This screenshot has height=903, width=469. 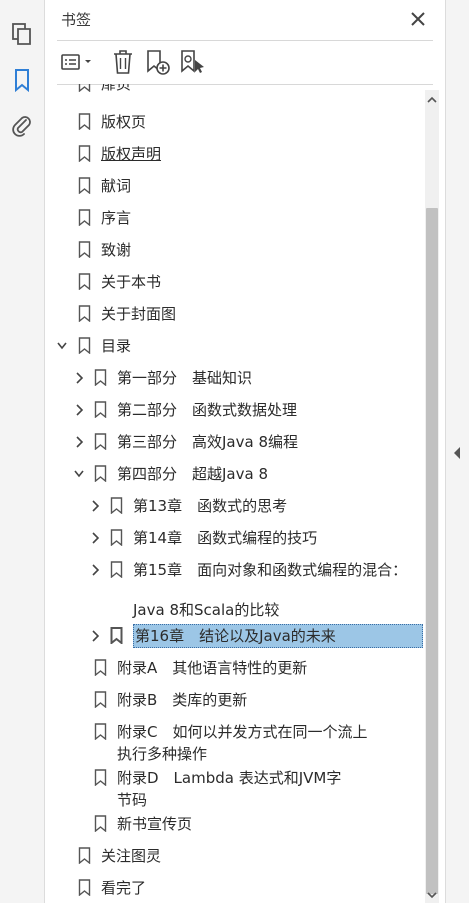 I want to click on bookmark-label: 第三部分 高效Java 8编程, so click(x=207, y=442).